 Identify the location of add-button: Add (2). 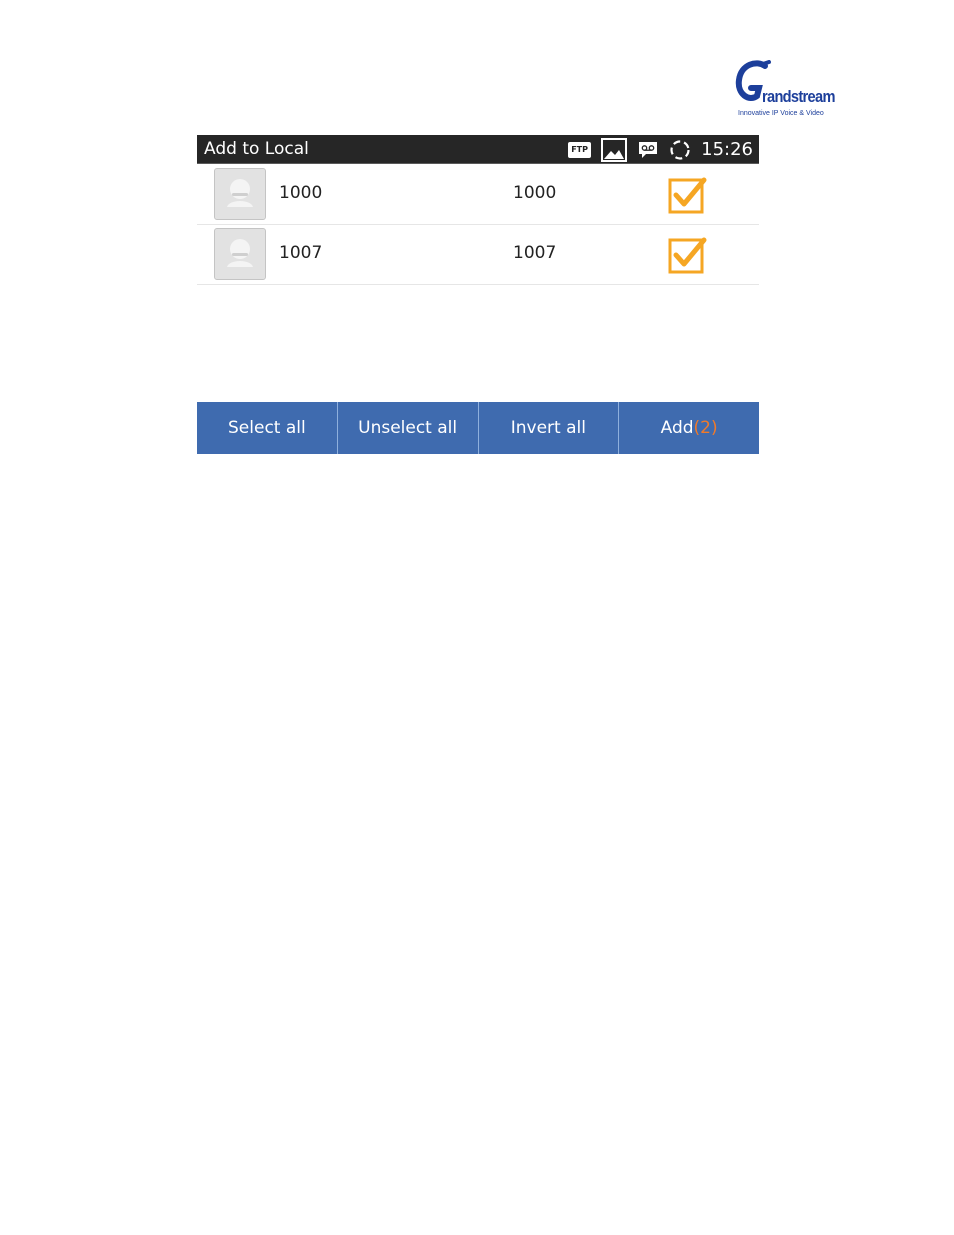
(689, 428).